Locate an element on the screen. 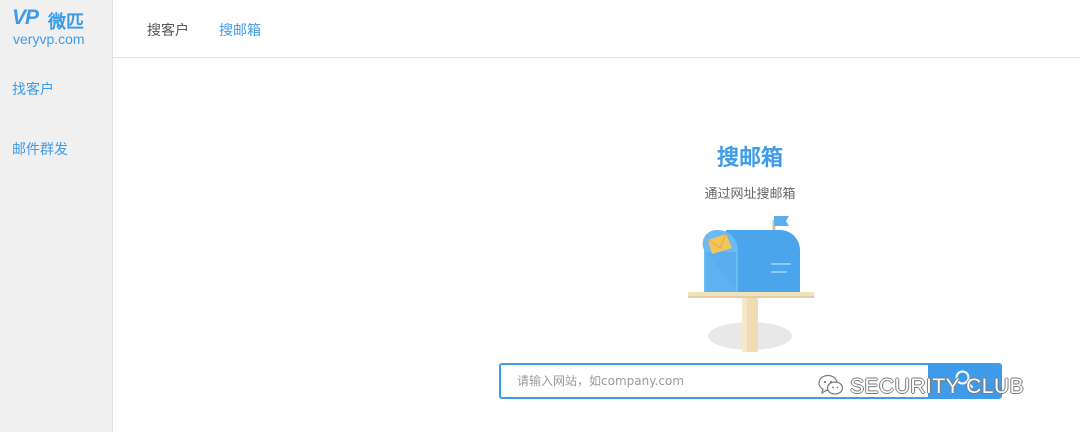 This screenshot has height=432, width=1080. tab-search-email: 搜邮箱 is located at coordinates (240, 30).